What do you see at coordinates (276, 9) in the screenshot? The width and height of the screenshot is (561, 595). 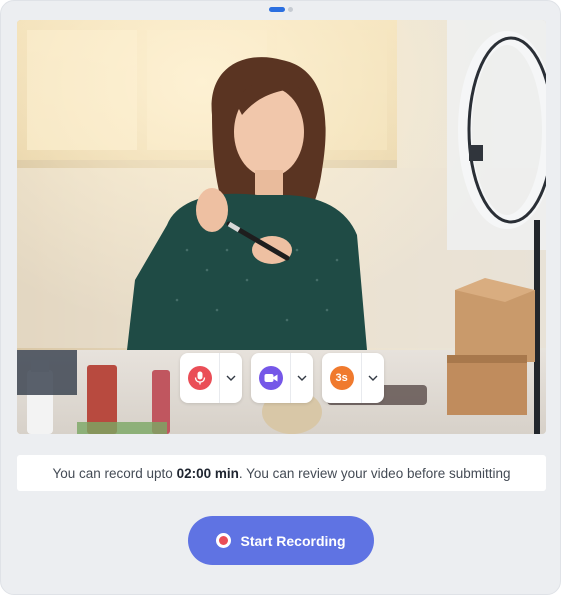 I see `pagination-dot-active` at bounding box center [276, 9].